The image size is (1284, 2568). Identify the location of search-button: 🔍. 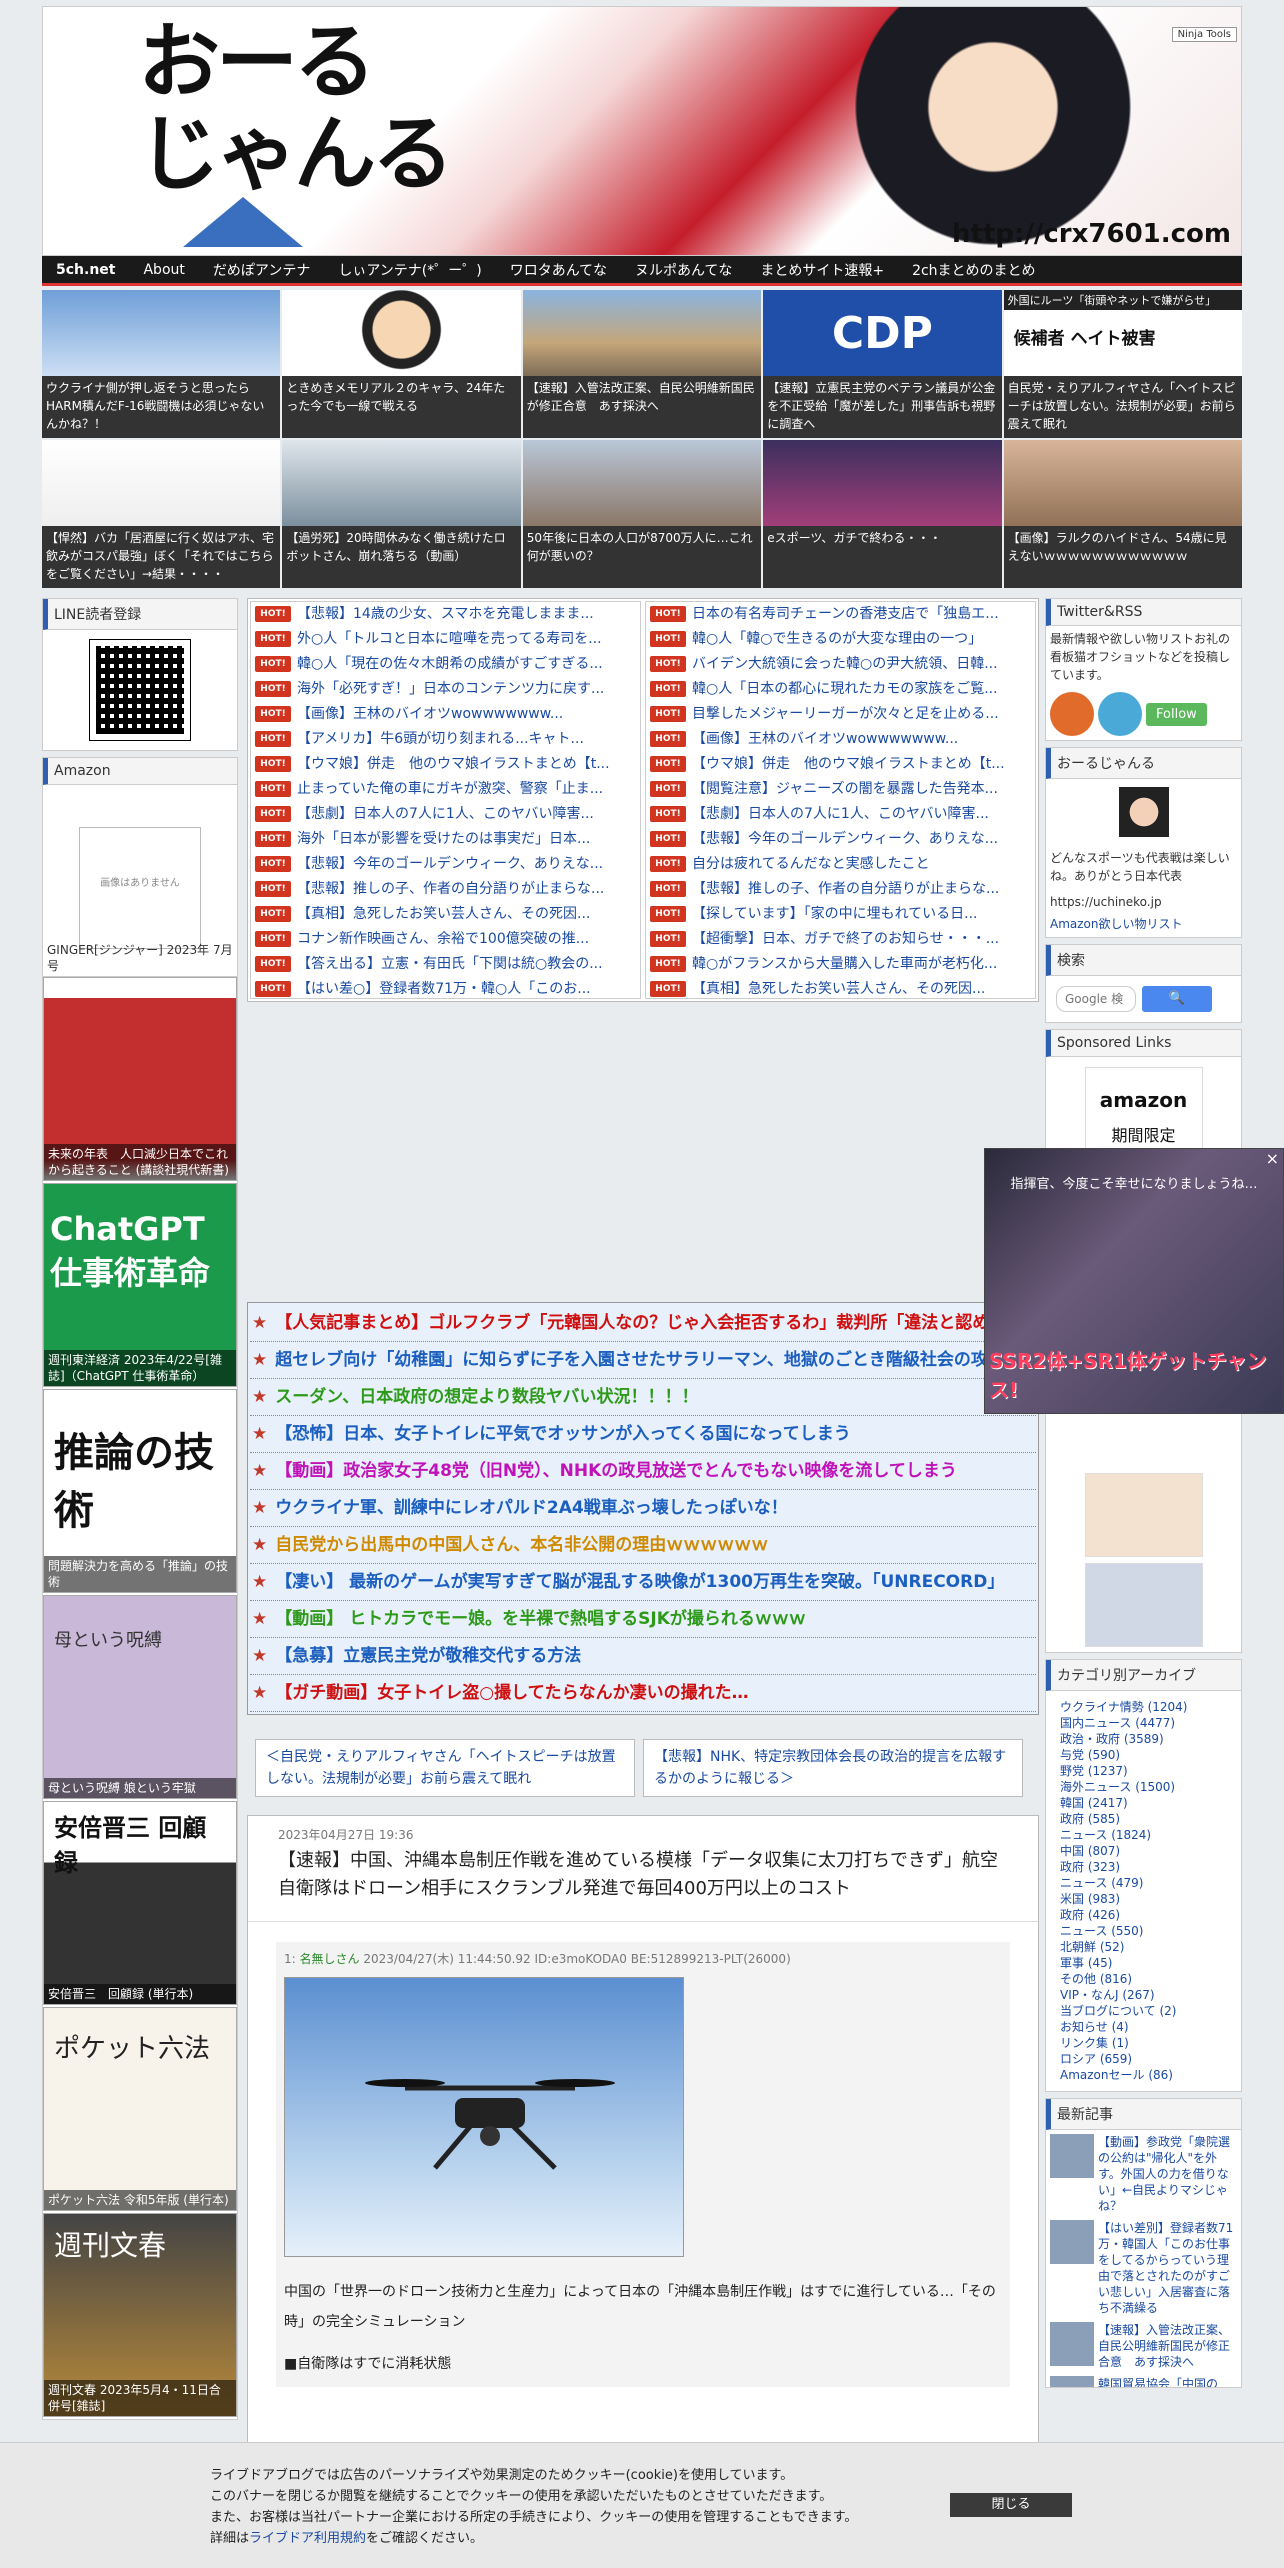
(1177, 999).